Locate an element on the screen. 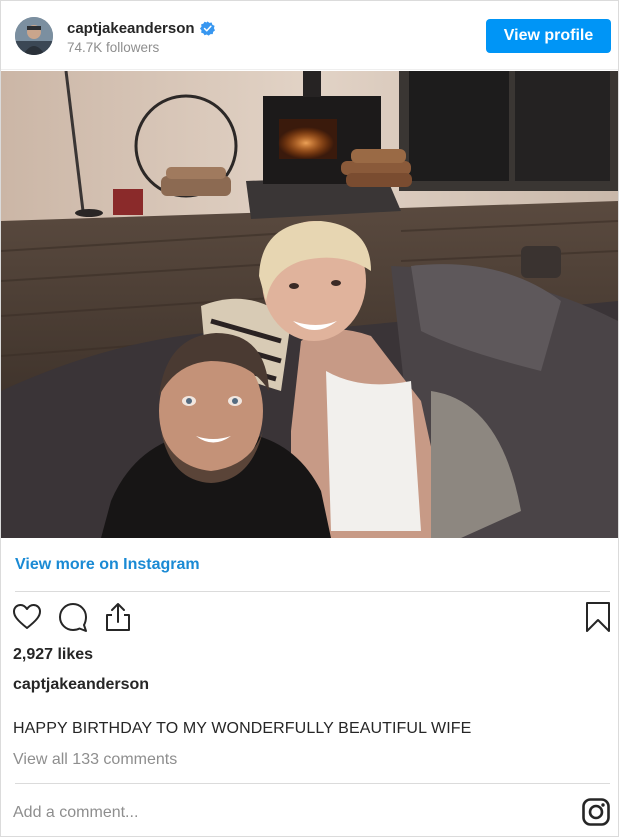 Image resolution: width=619 pixels, height=837 pixels. username: captjakeanderson is located at coordinates (131, 28).